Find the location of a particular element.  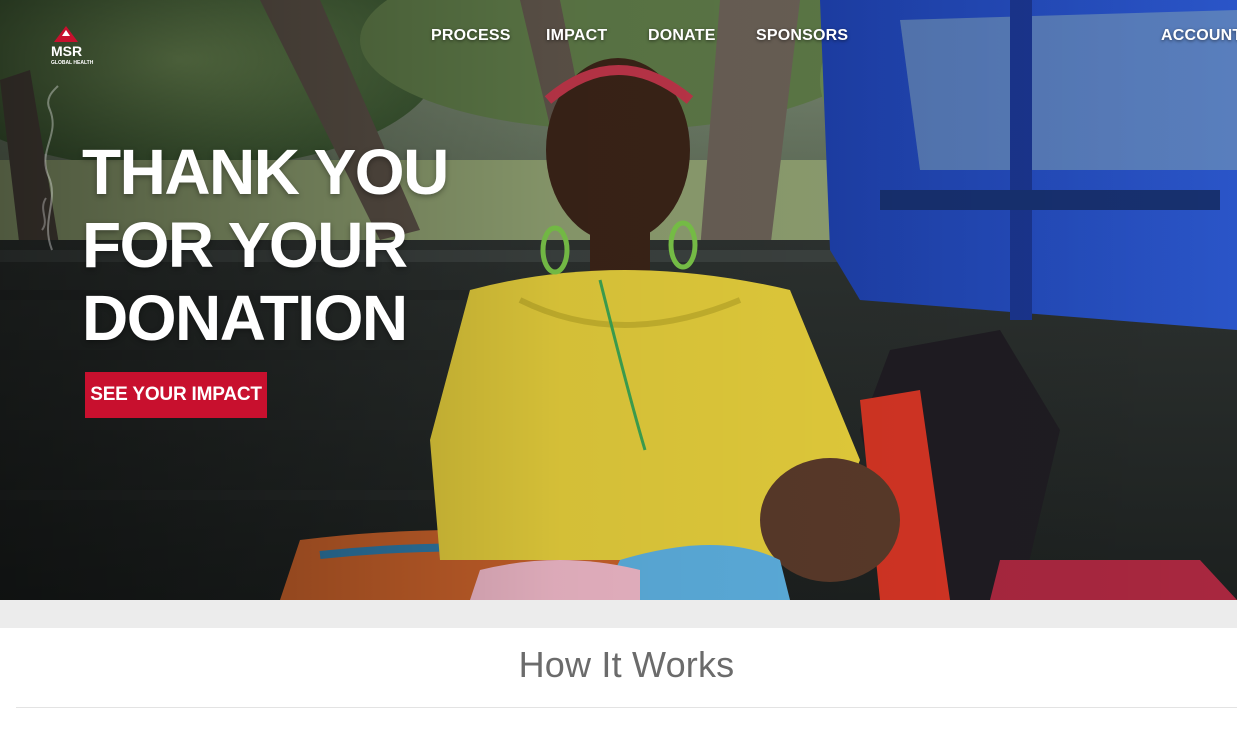

headline-line-2: FOR YOUR is located at coordinates (245, 245).